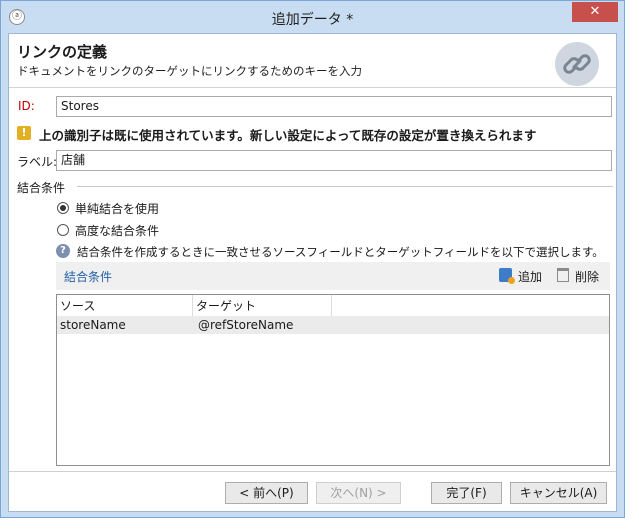 Image resolution: width=639 pixels, height=532 pixels. What do you see at coordinates (117, 230) in the screenshot?
I see `advanced-join-label: 高度な結合条件` at bounding box center [117, 230].